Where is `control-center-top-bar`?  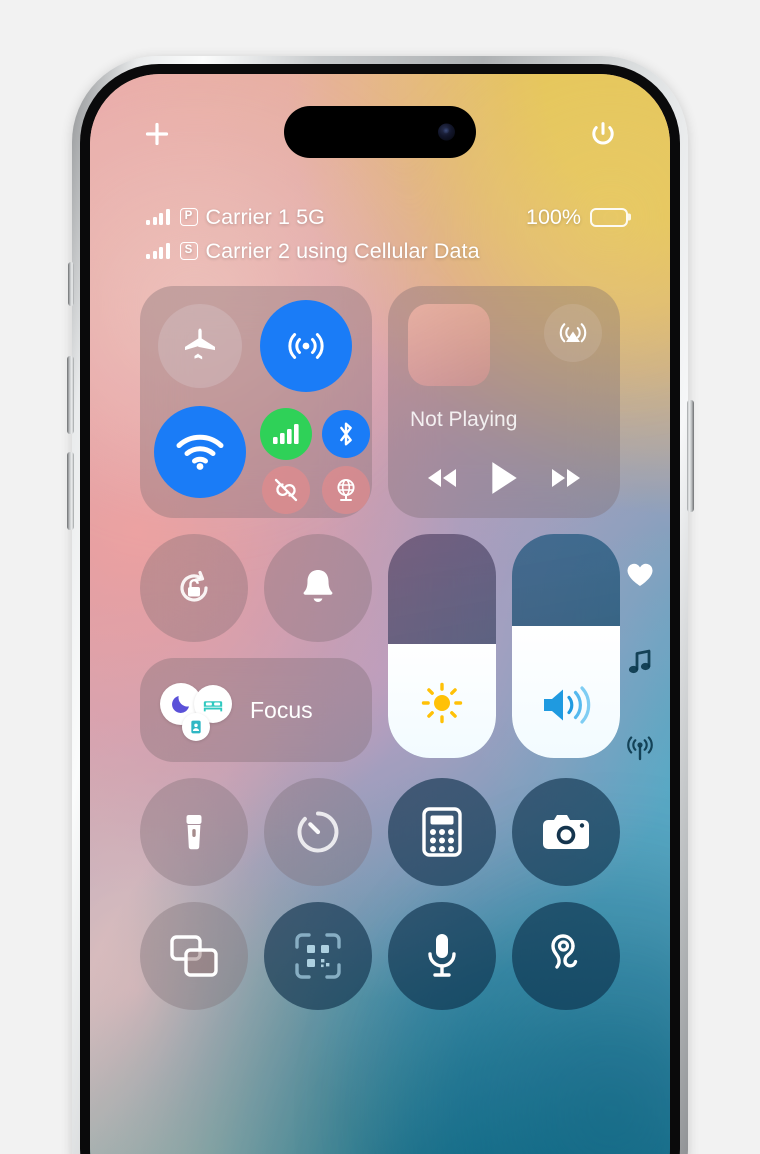 control-center-top-bar is located at coordinates (380, 134).